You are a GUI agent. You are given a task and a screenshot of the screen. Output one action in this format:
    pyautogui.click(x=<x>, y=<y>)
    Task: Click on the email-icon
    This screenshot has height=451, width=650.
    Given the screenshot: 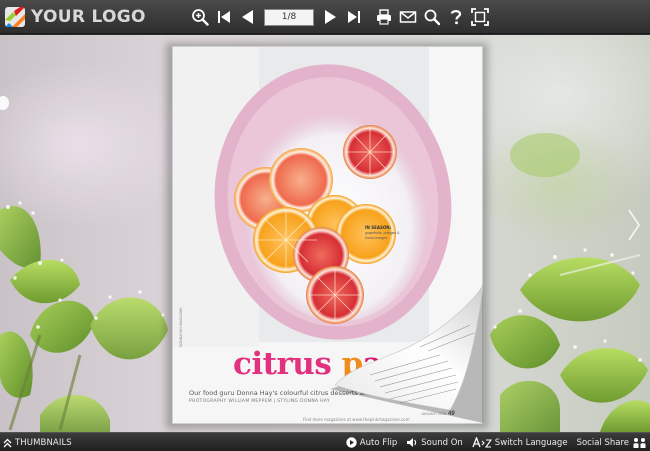 What is the action you would take?
    pyautogui.click(x=408, y=17)
    